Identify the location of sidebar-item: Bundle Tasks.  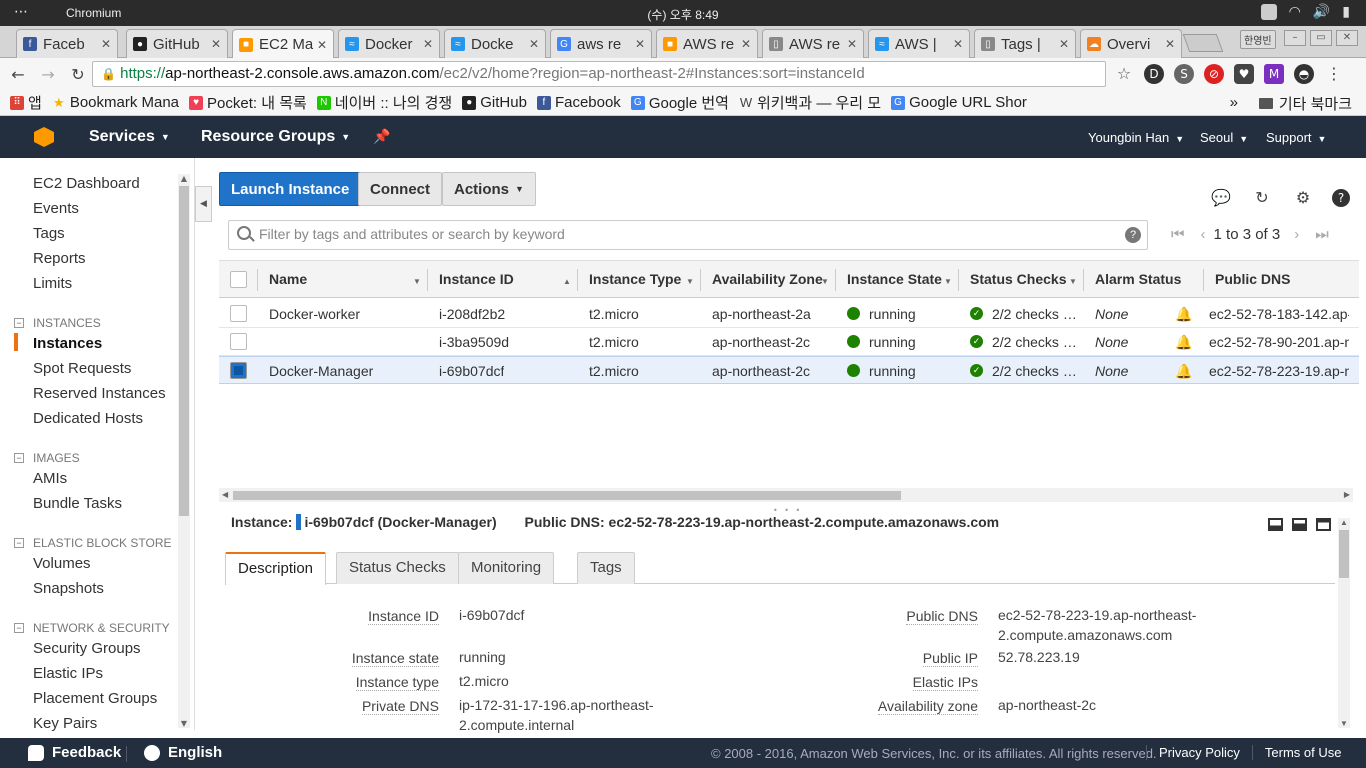
(77, 503).